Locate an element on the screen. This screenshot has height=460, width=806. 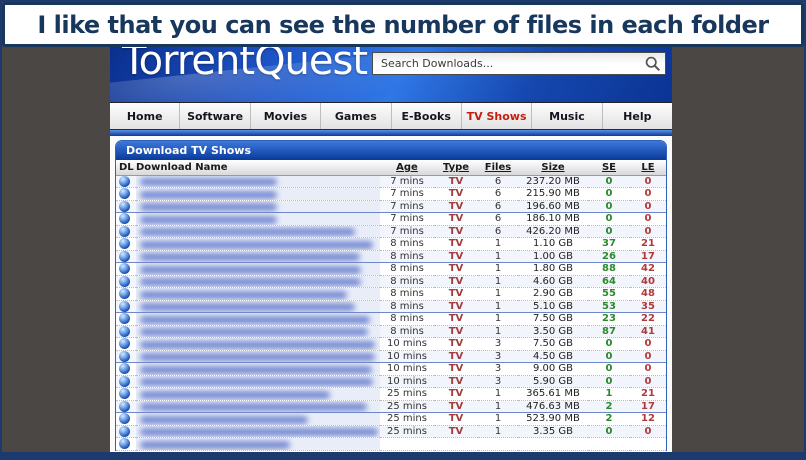
sort-seeders-link: SE is located at coordinates (609, 167).